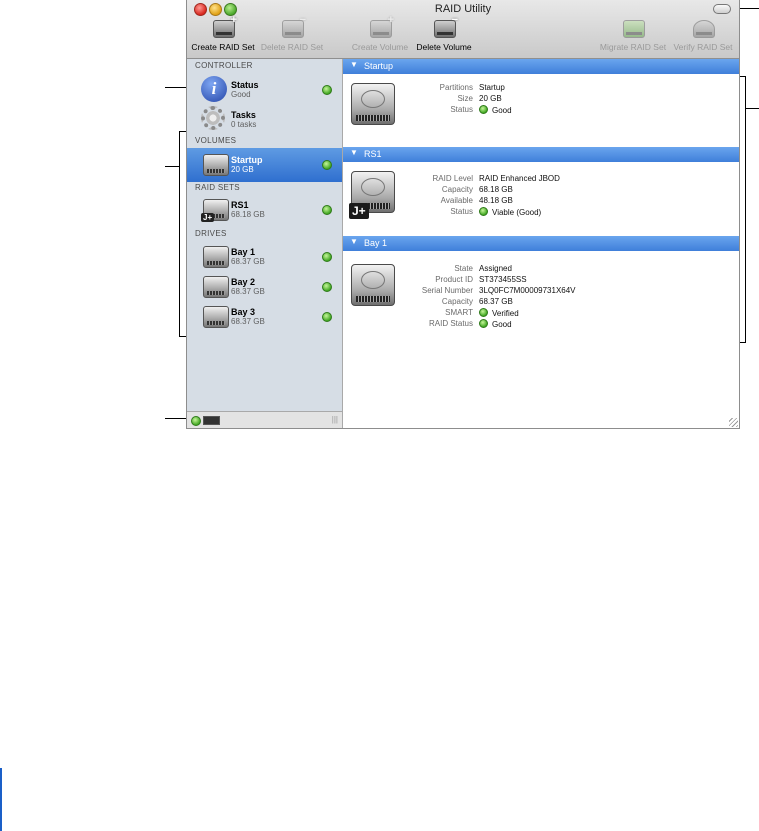  Describe the element at coordinates (335, 419) in the screenshot. I see `splitter-grip: |||` at that location.